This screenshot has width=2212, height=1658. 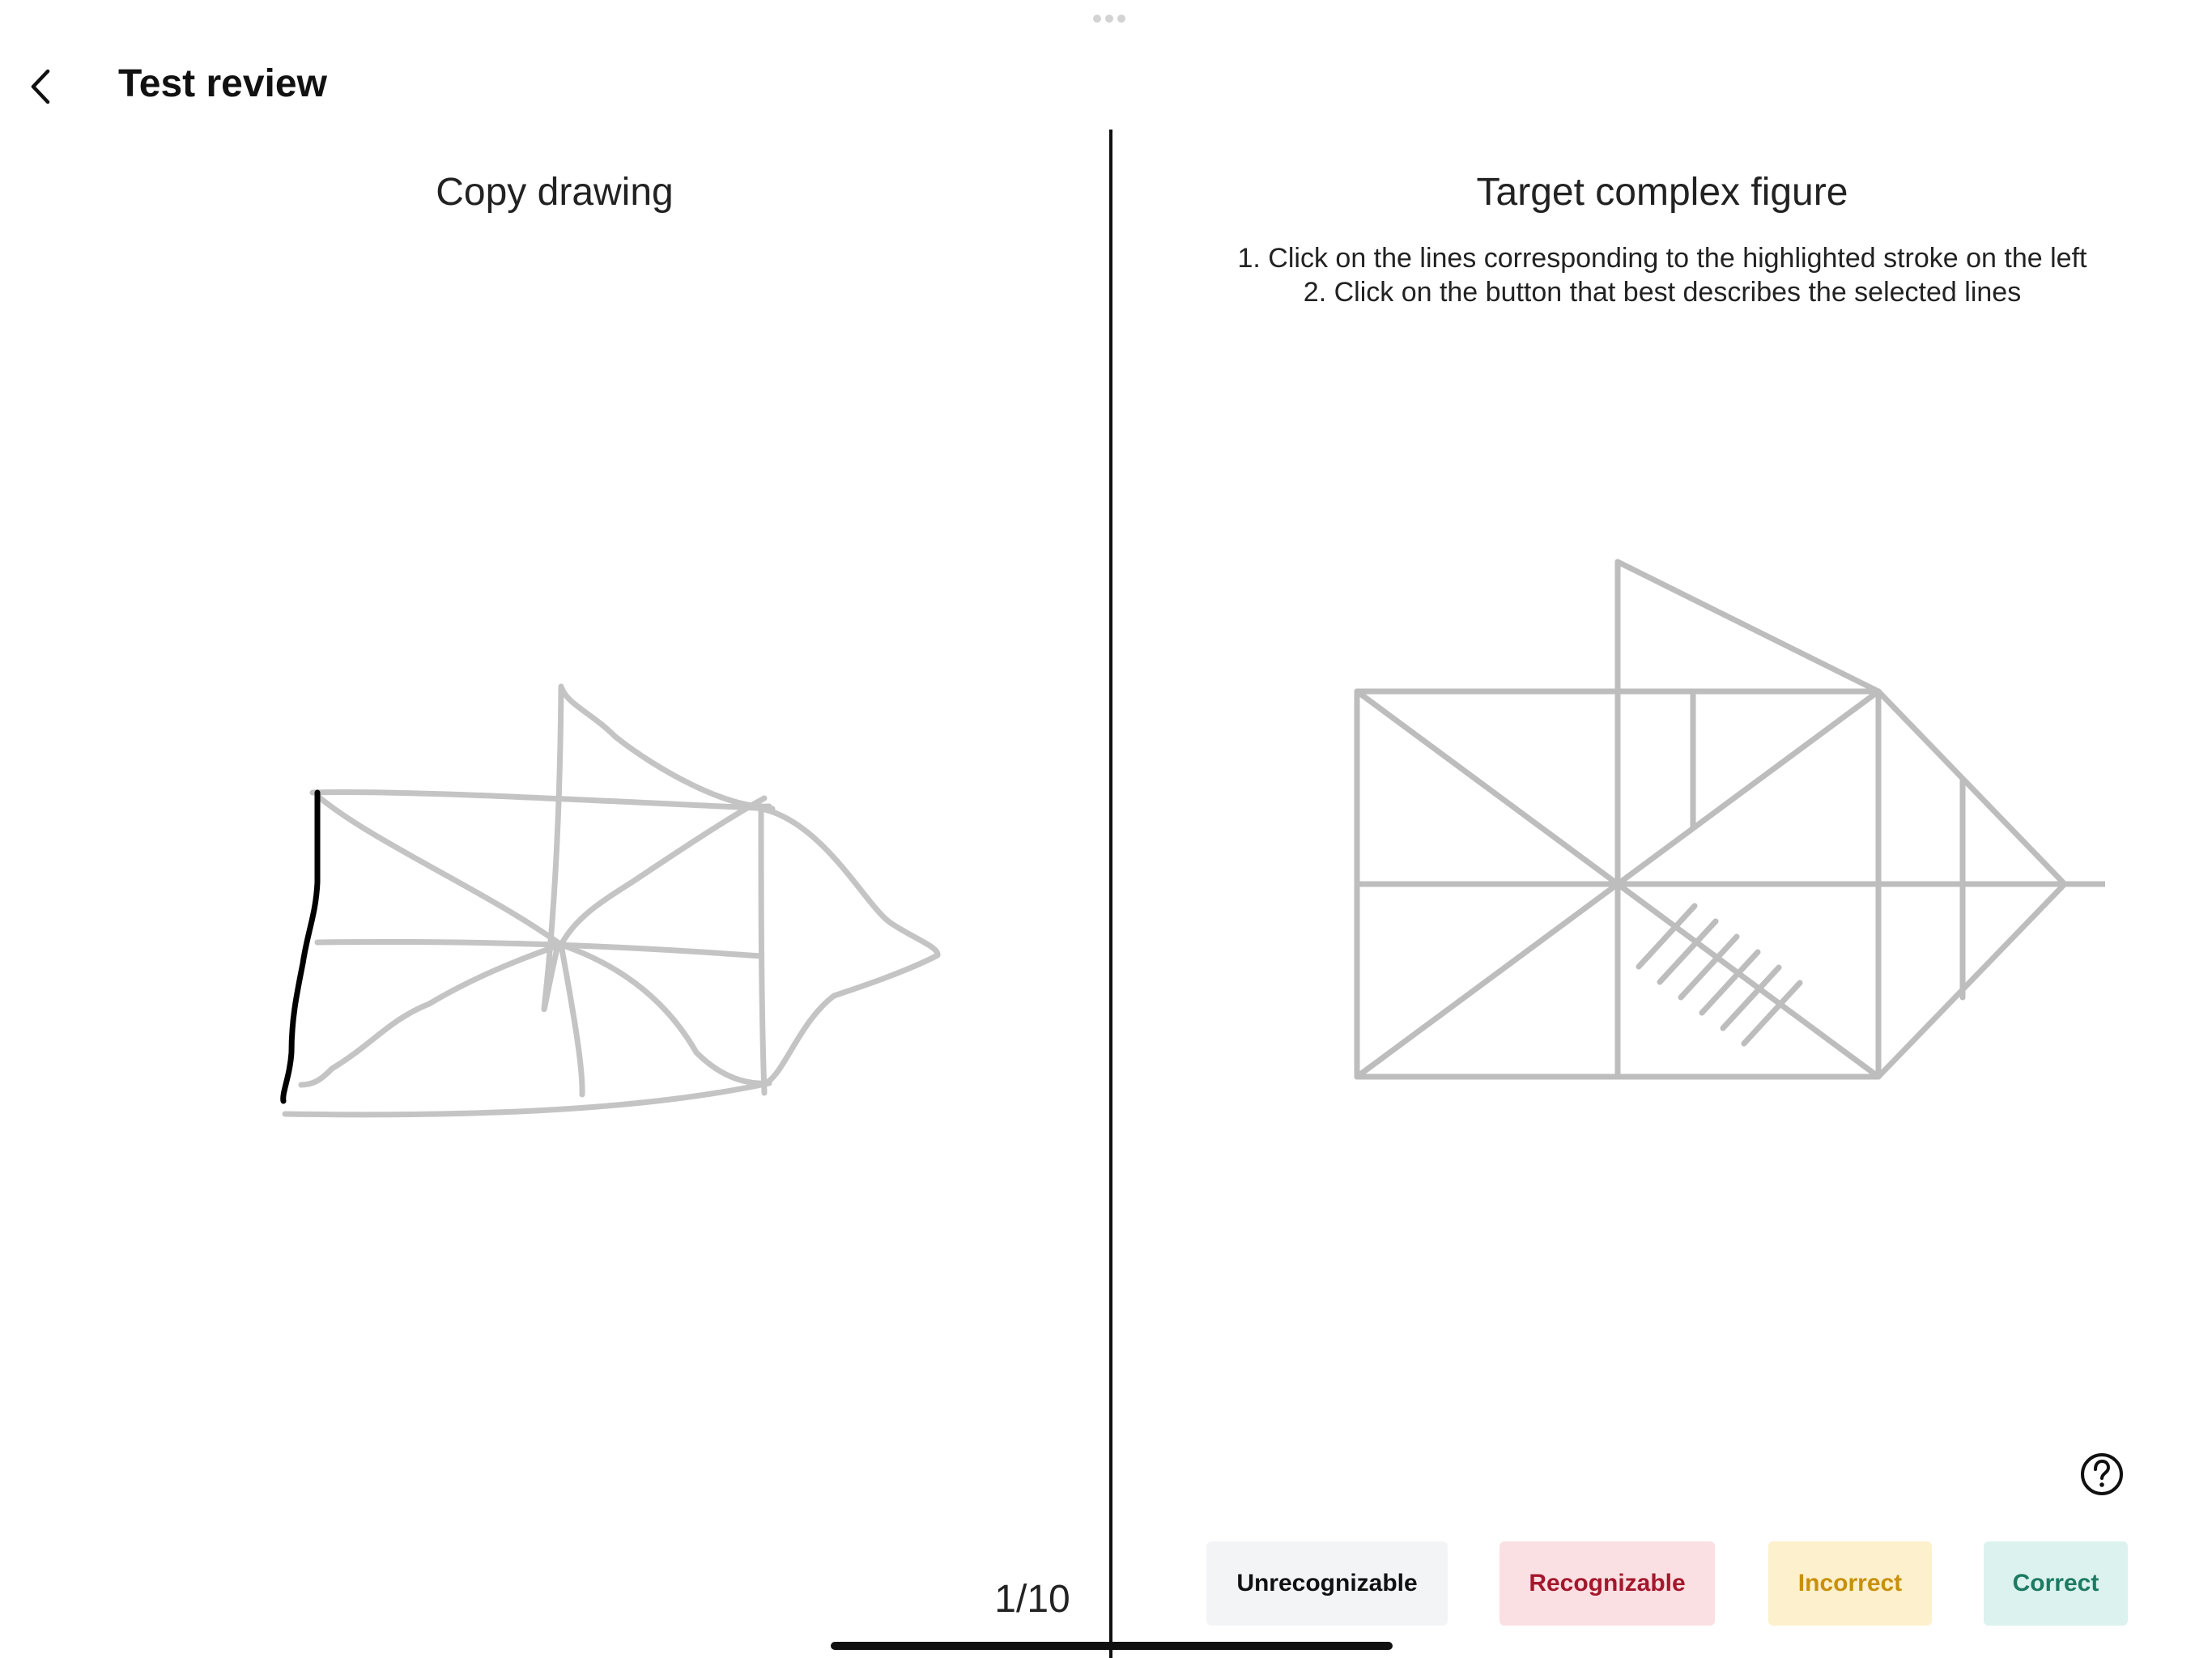 I want to click on copy-drawing-canvas, so click(x=607, y=874).